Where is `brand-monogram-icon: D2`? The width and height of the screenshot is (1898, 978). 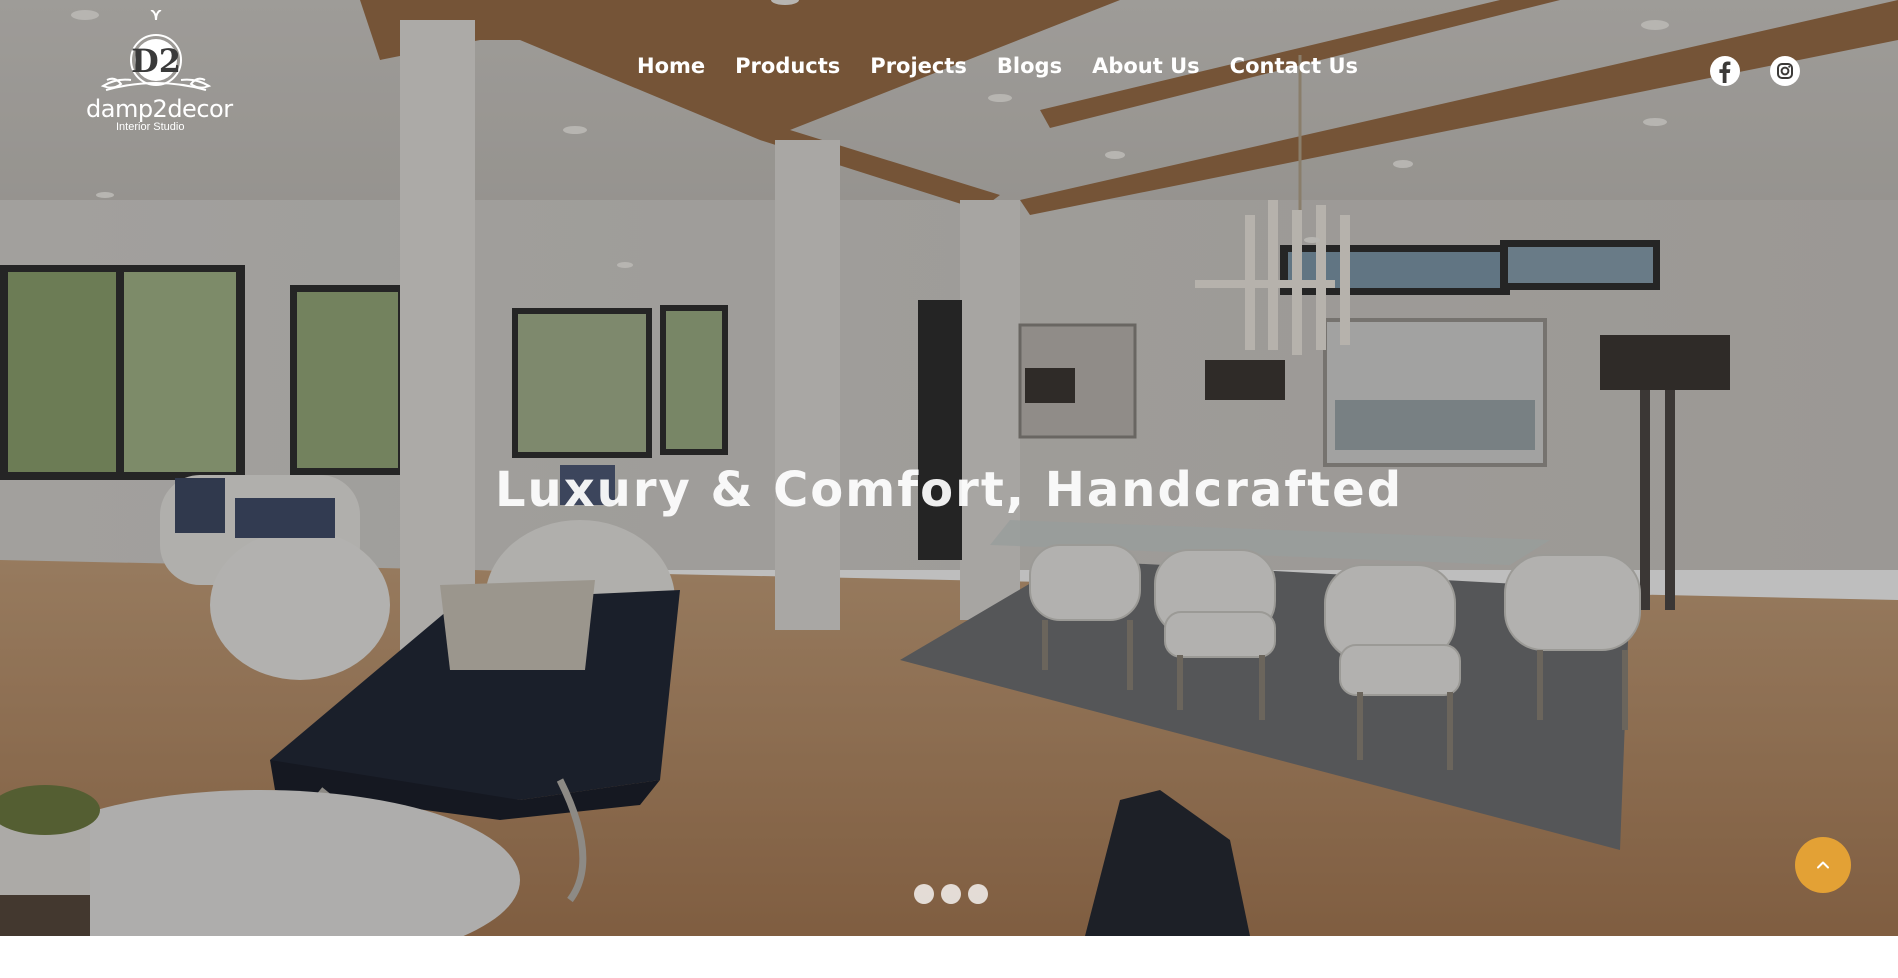
brand-monogram-icon: D2 is located at coordinates (156, 50).